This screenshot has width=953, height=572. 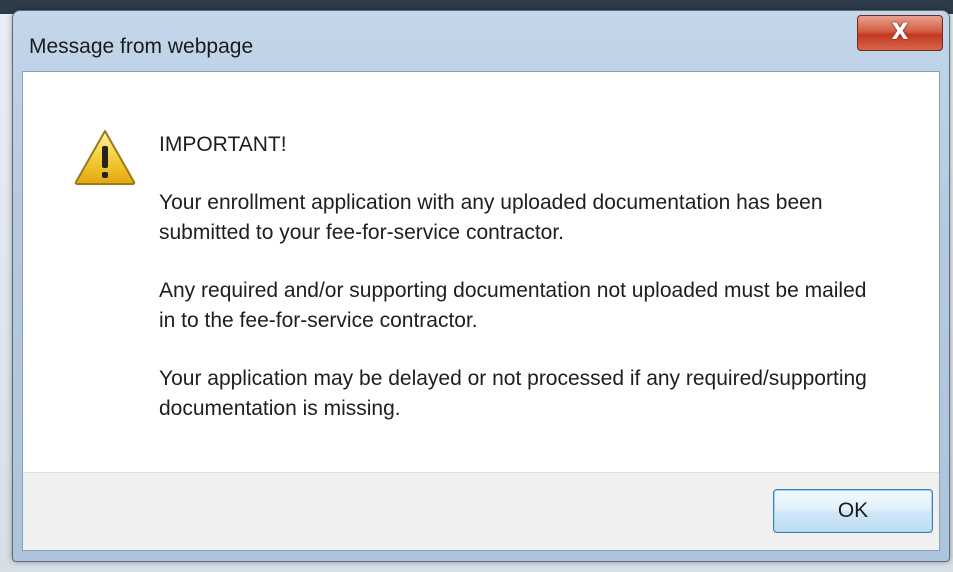 I want to click on dialog-title: Message from webpage, so click(x=141, y=46).